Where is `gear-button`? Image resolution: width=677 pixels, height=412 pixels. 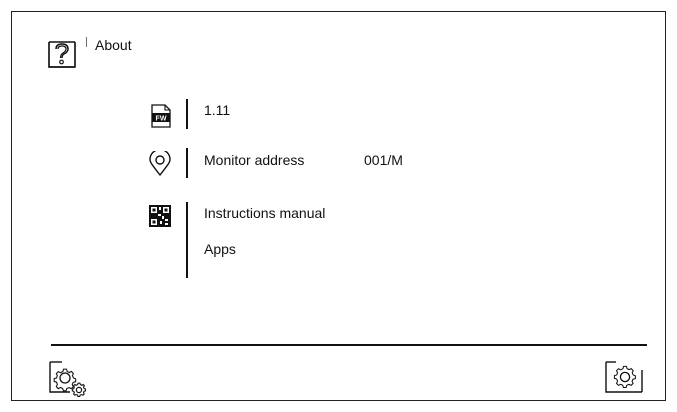 gear-button is located at coordinates (624, 378).